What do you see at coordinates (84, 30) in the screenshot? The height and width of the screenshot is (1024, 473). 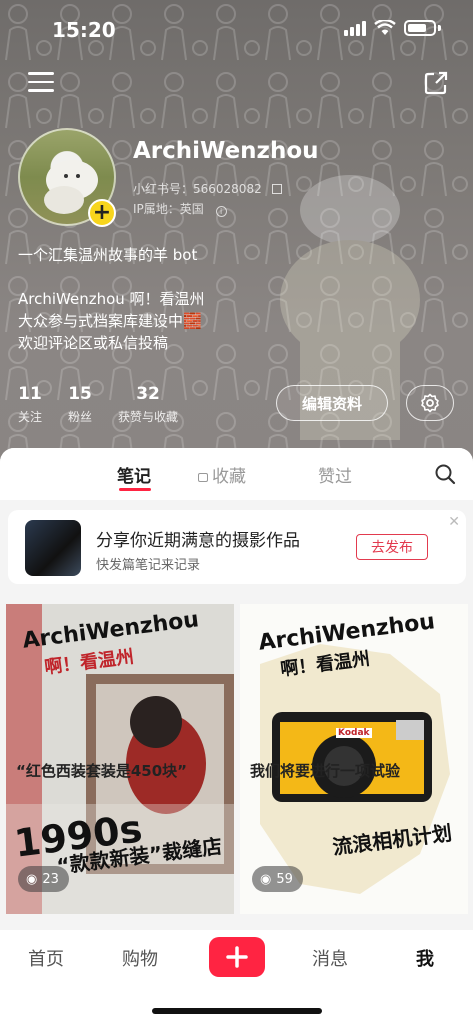 I see `status-time: 15:20` at bounding box center [84, 30].